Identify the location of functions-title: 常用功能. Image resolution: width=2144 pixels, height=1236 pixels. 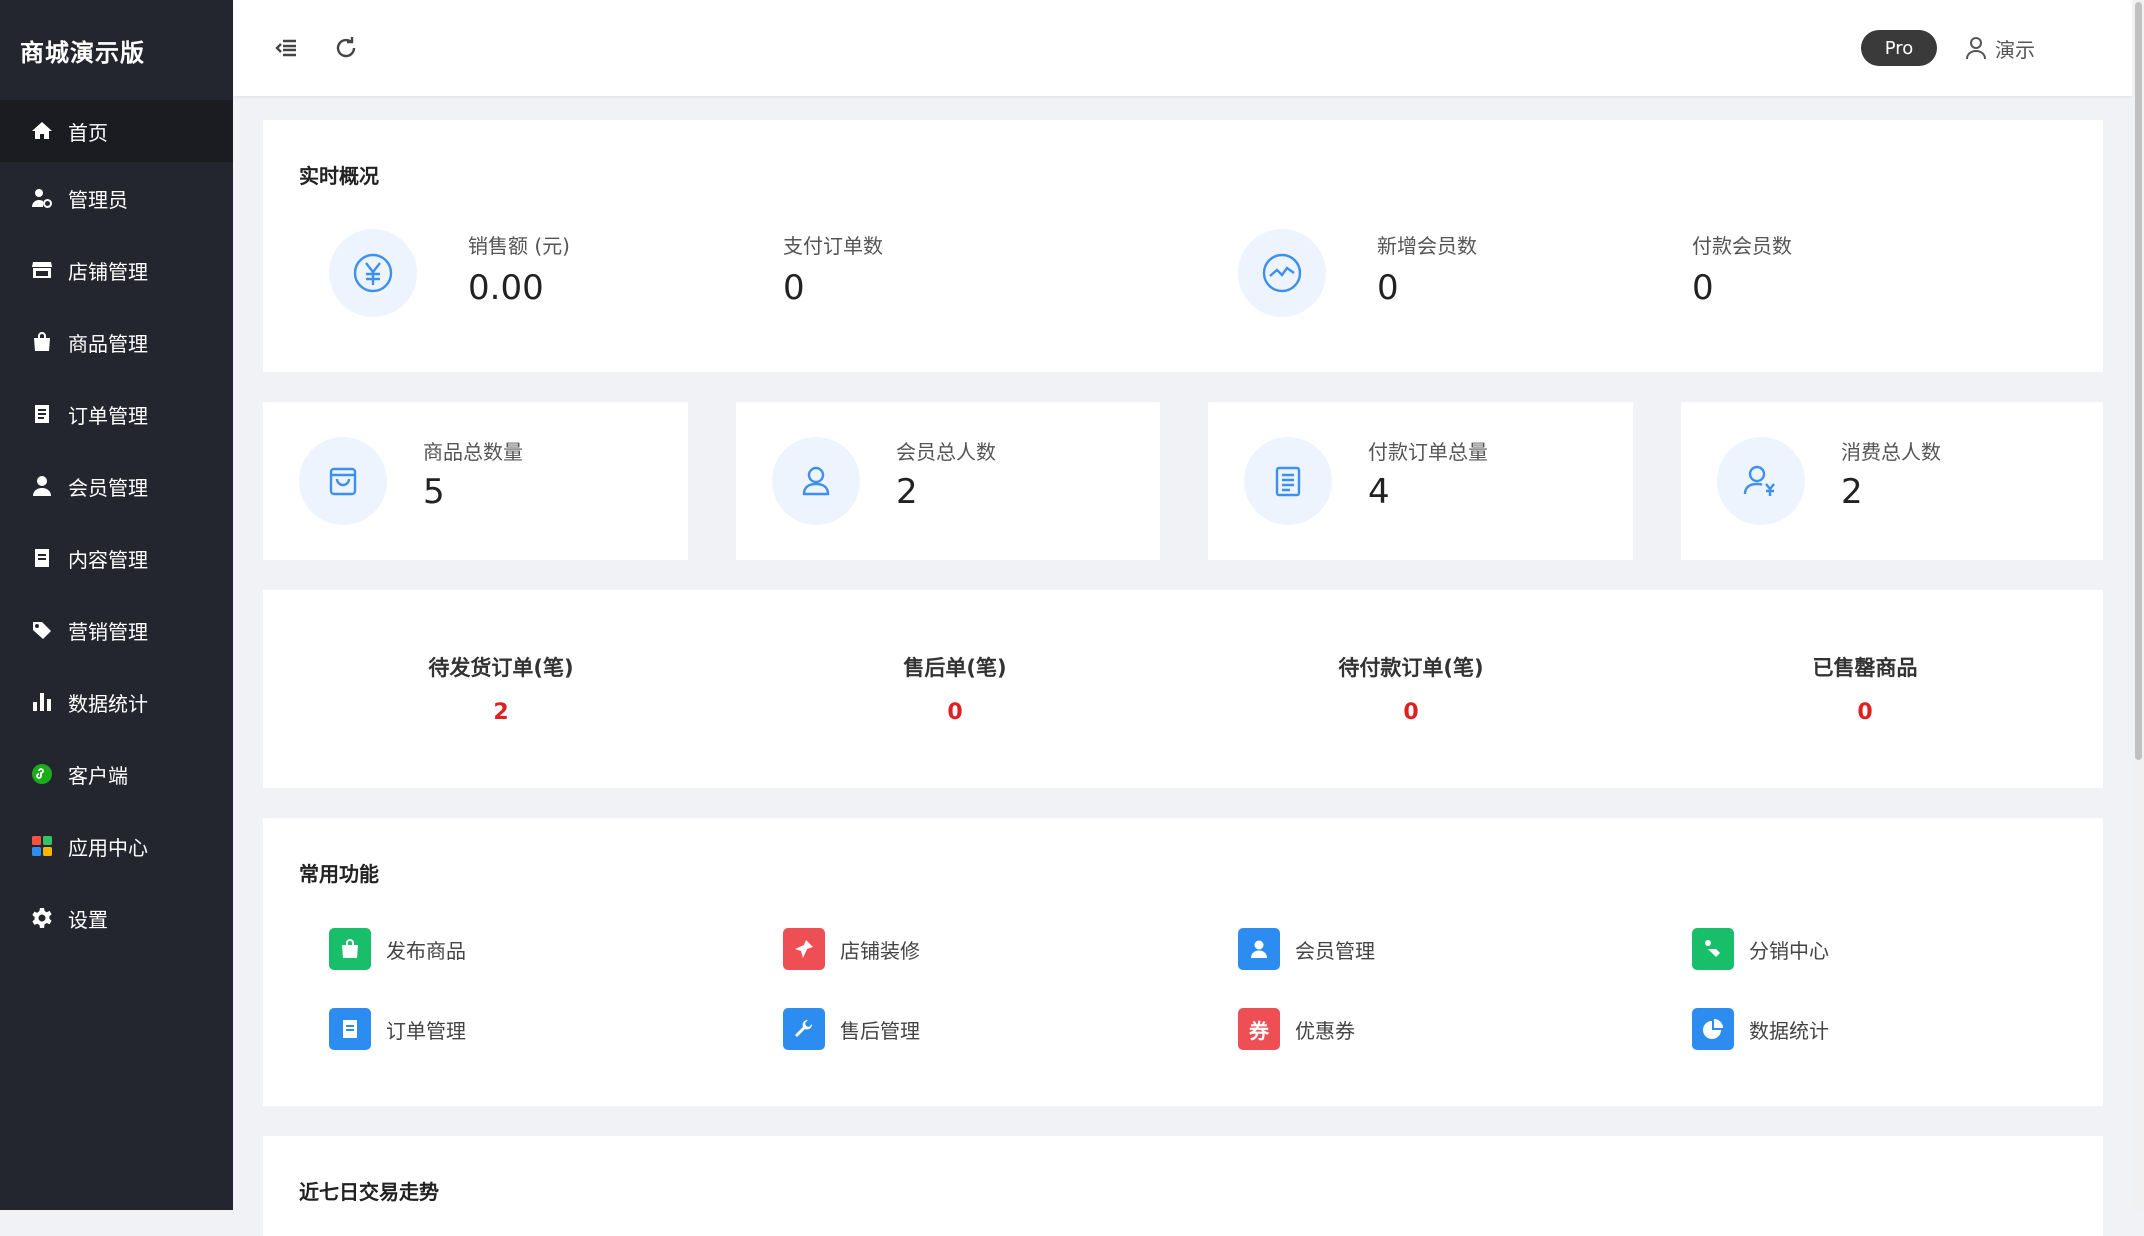
(339, 874).